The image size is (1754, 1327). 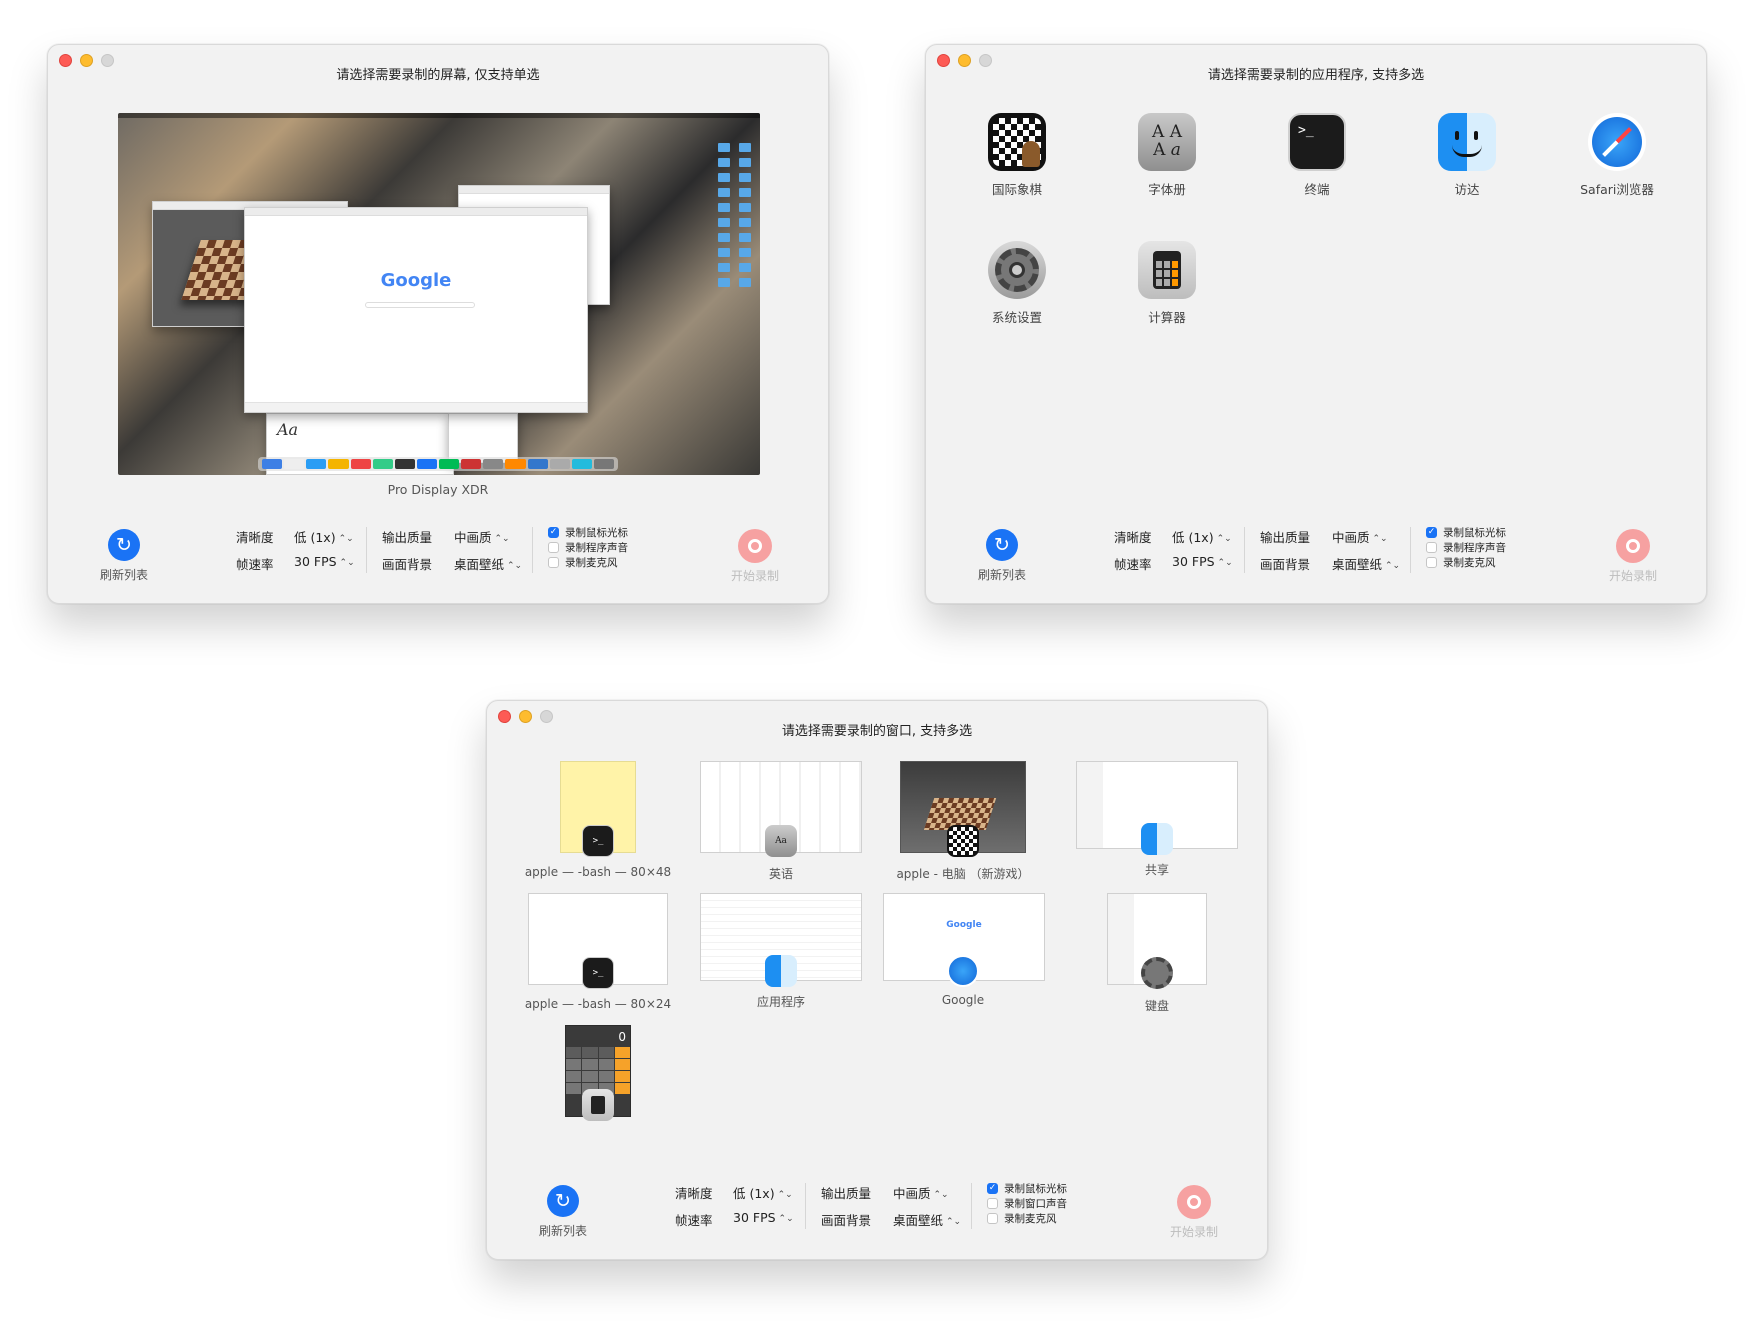 What do you see at coordinates (963, 821) in the screenshot?
I see `window-thumb: apple - 电脑 （新游戏）` at bounding box center [963, 821].